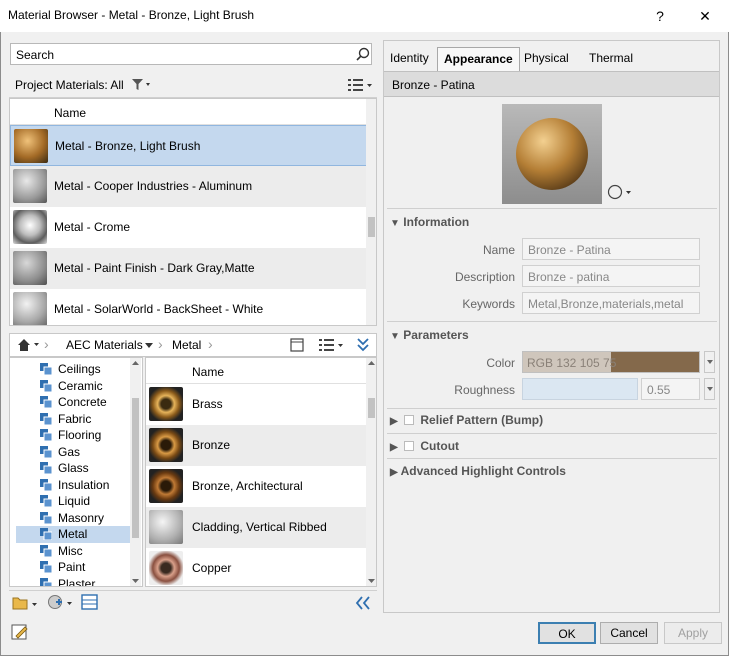 Image resolution: width=729 pixels, height=656 pixels. What do you see at coordinates (693, 633) in the screenshot?
I see `apply-button: Apply` at bounding box center [693, 633].